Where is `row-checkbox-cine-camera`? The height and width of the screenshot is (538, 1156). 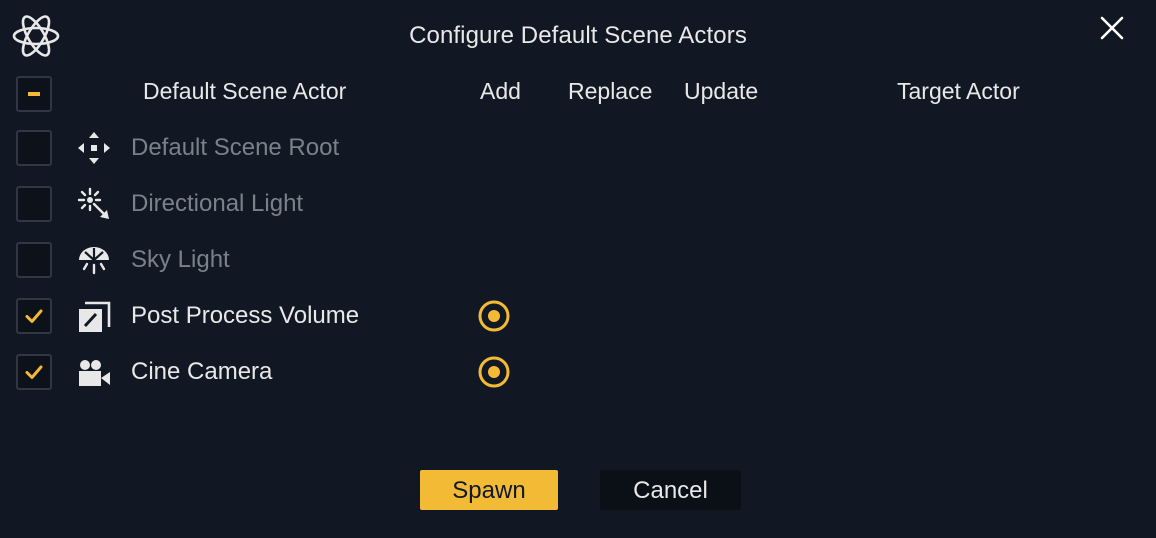
row-checkbox-cine-camera is located at coordinates (34, 372).